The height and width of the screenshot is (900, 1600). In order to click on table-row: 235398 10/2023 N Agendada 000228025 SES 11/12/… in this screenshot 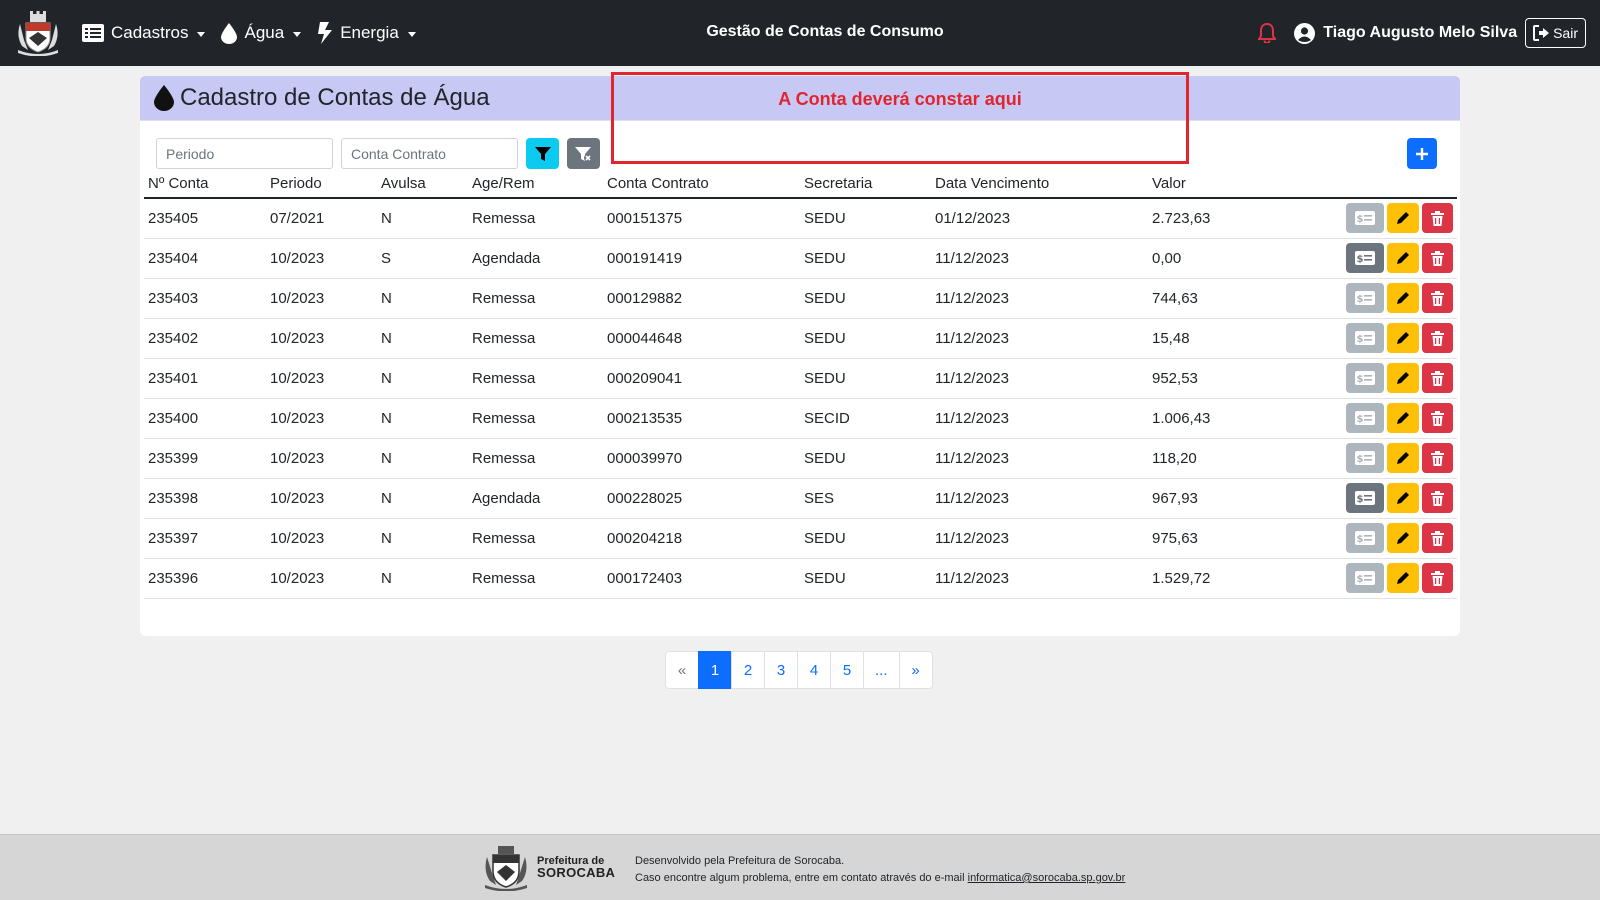, I will do `click(800, 498)`.